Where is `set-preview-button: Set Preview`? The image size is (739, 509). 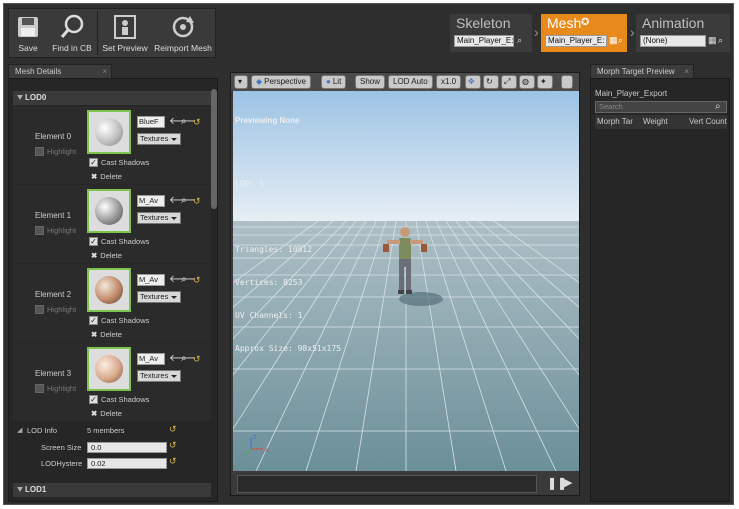 set-preview-button: Set Preview is located at coordinates (125, 33).